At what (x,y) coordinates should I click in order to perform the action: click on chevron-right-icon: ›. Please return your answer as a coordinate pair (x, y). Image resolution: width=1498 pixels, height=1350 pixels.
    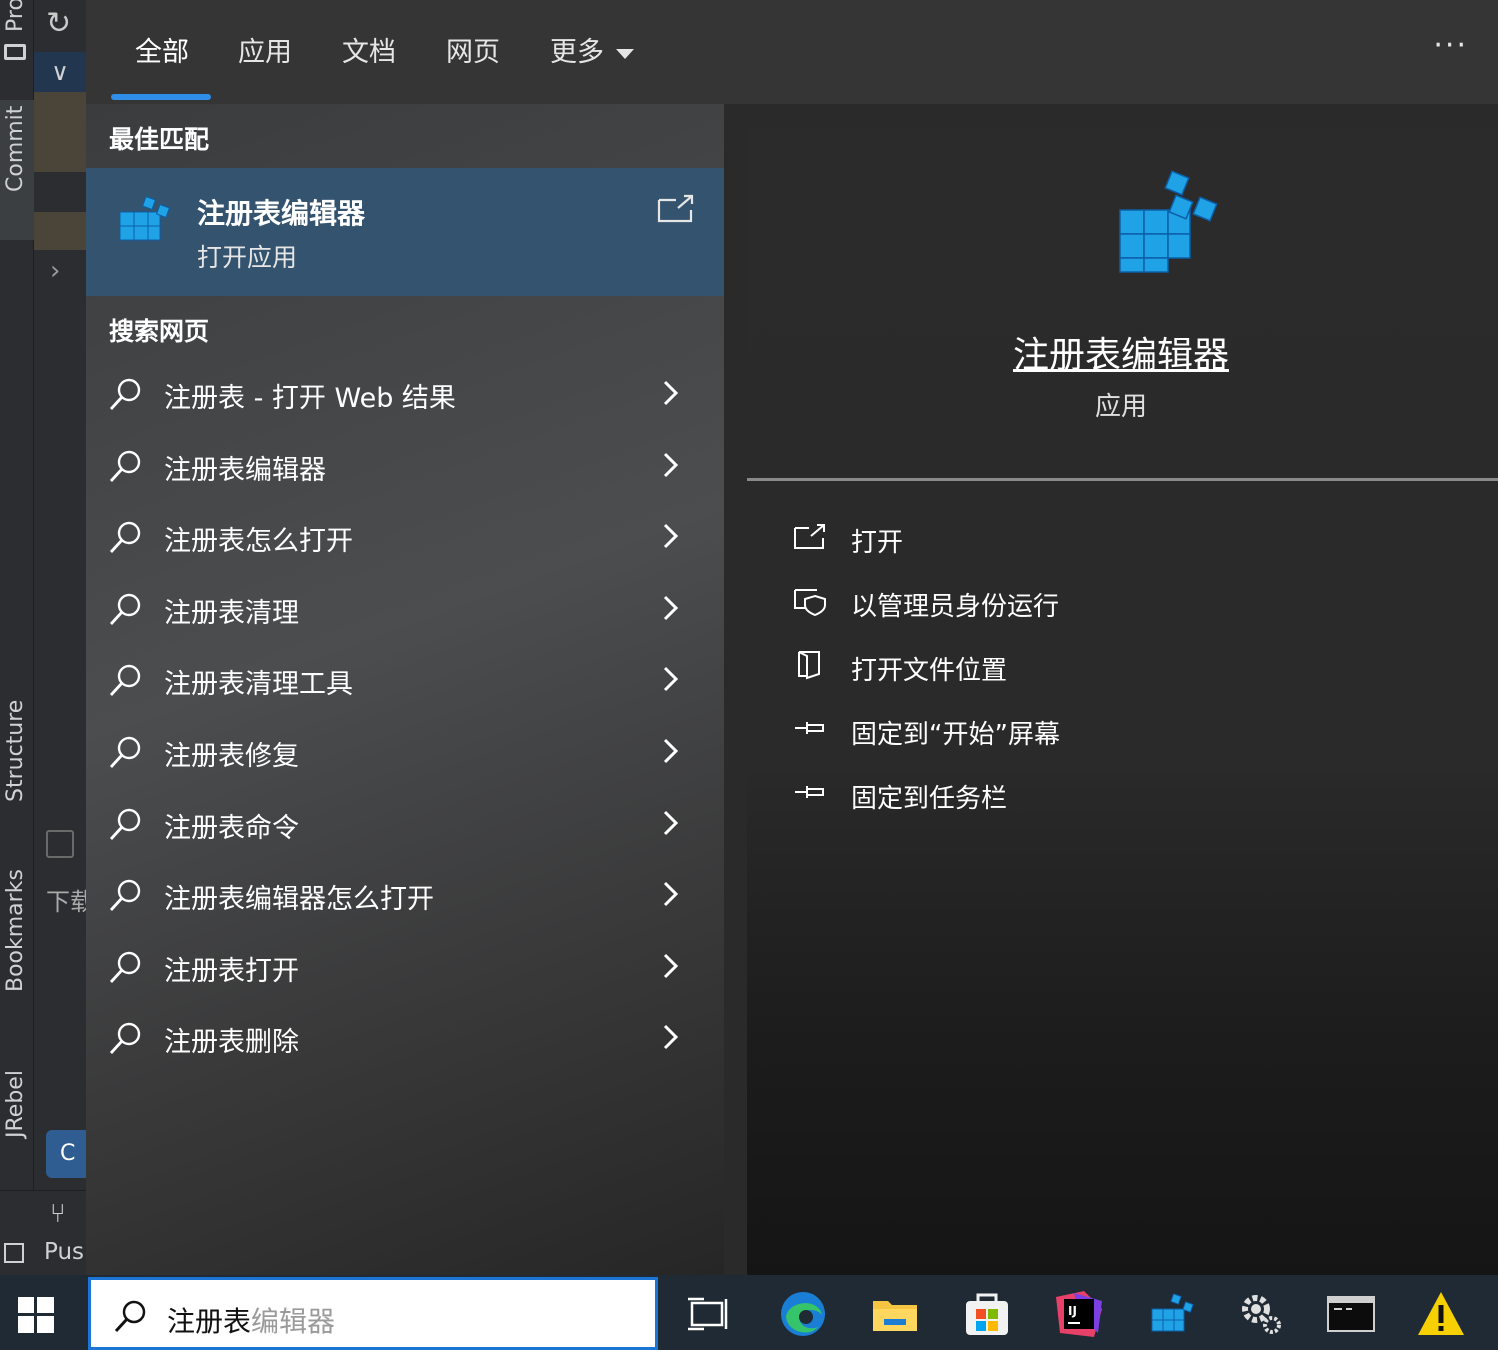
    Looking at the image, I should click on (55, 271).